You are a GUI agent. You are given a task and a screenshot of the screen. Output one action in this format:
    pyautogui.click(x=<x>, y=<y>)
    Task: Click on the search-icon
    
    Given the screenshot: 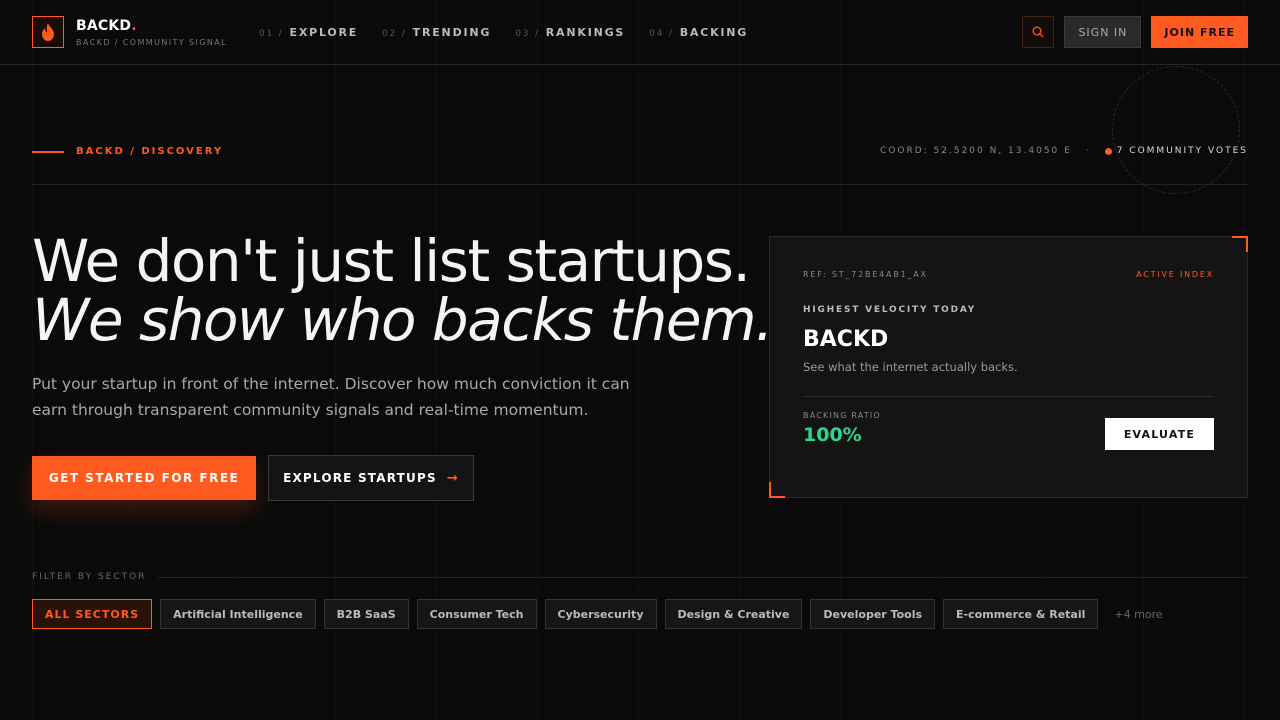 What is the action you would take?
    pyautogui.click(x=1038, y=32)
    